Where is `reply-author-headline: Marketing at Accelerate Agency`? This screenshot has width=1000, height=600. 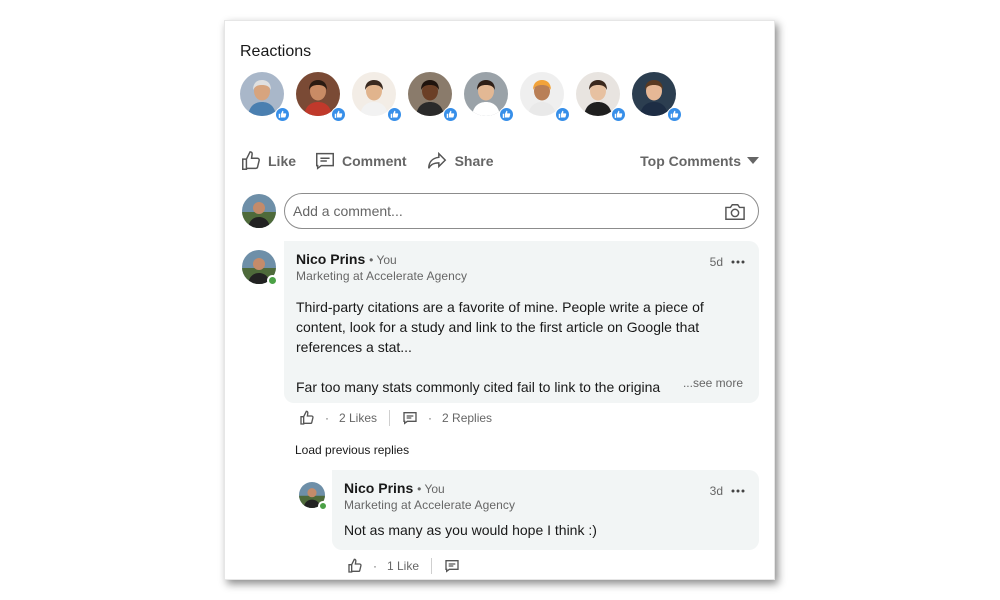
reply-author-headline: Marketing at Accelerate Agency is located at coordinates (430, 505).